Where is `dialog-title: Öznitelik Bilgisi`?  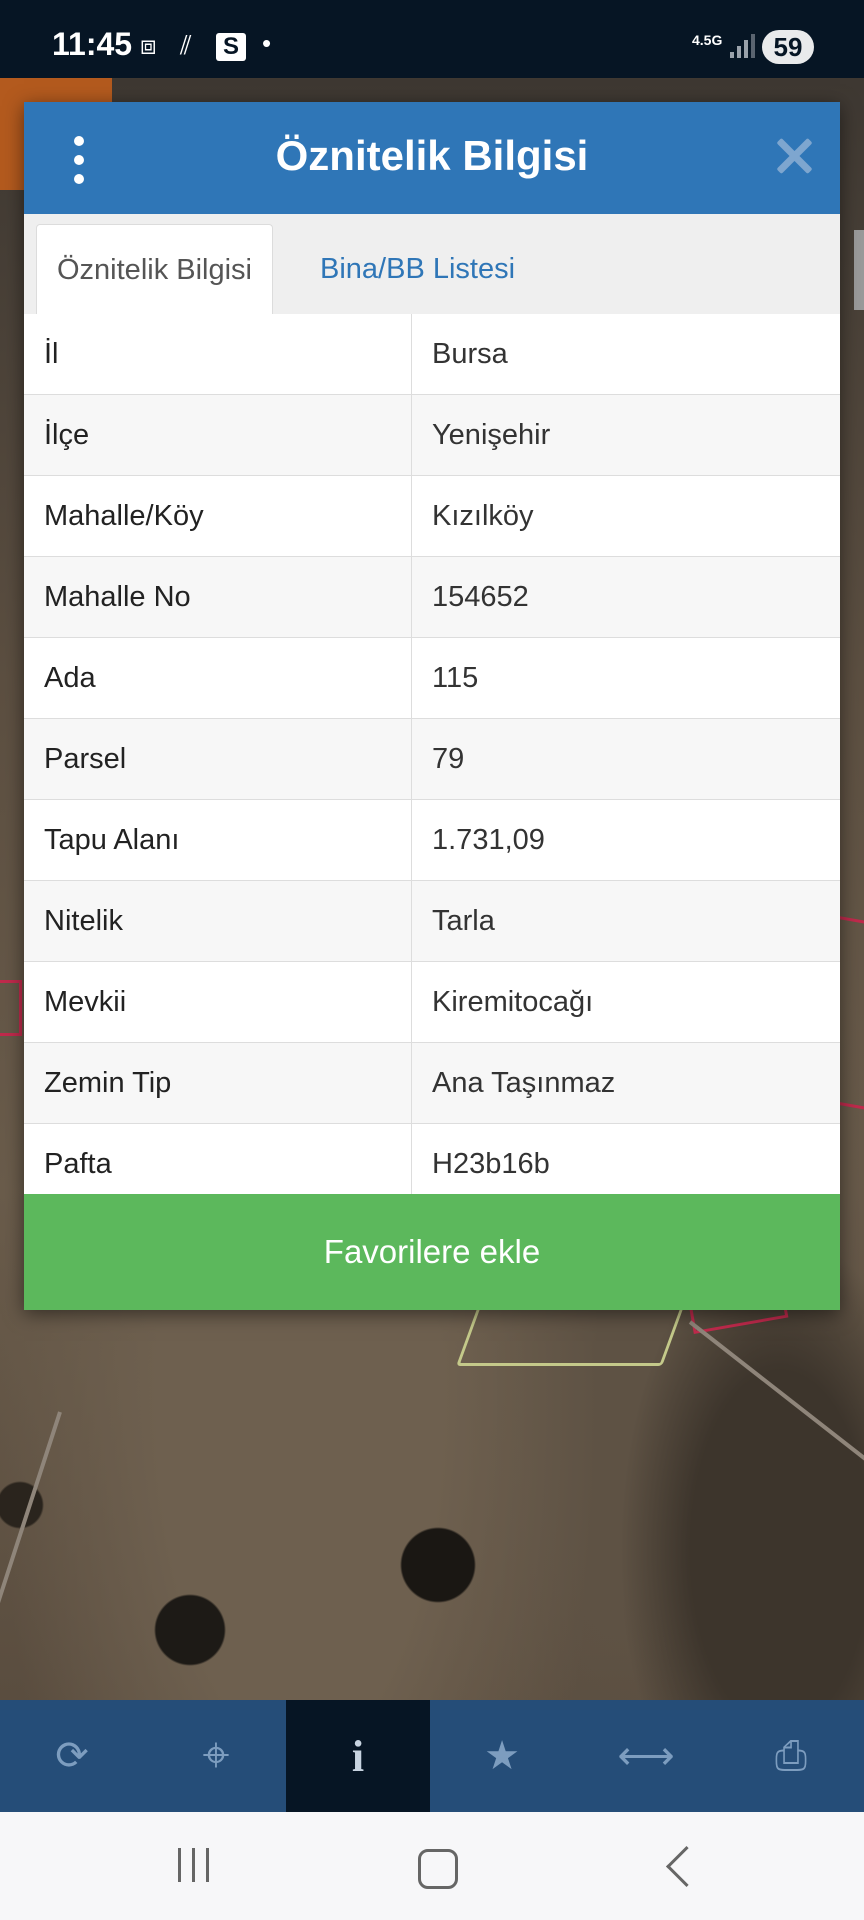 dialog-title: Öznitelik Bilgisi is located at coordinates (432, 155).